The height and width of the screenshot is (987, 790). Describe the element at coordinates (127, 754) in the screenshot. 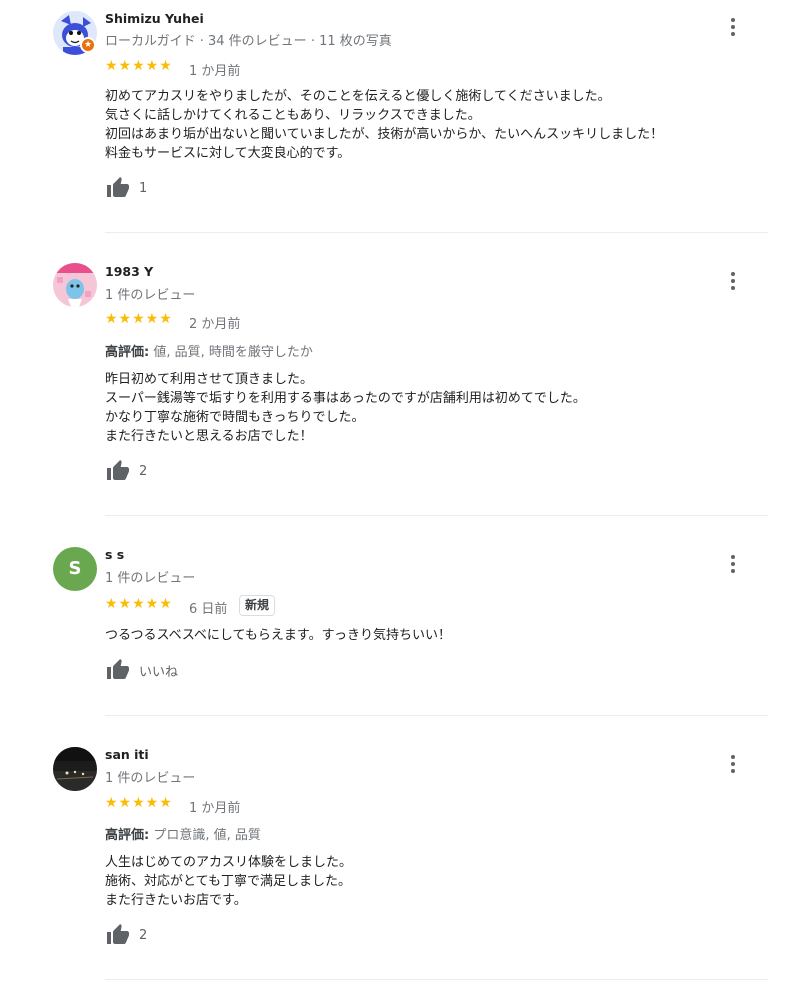

I see `reviewer-name: san iti` at that location.